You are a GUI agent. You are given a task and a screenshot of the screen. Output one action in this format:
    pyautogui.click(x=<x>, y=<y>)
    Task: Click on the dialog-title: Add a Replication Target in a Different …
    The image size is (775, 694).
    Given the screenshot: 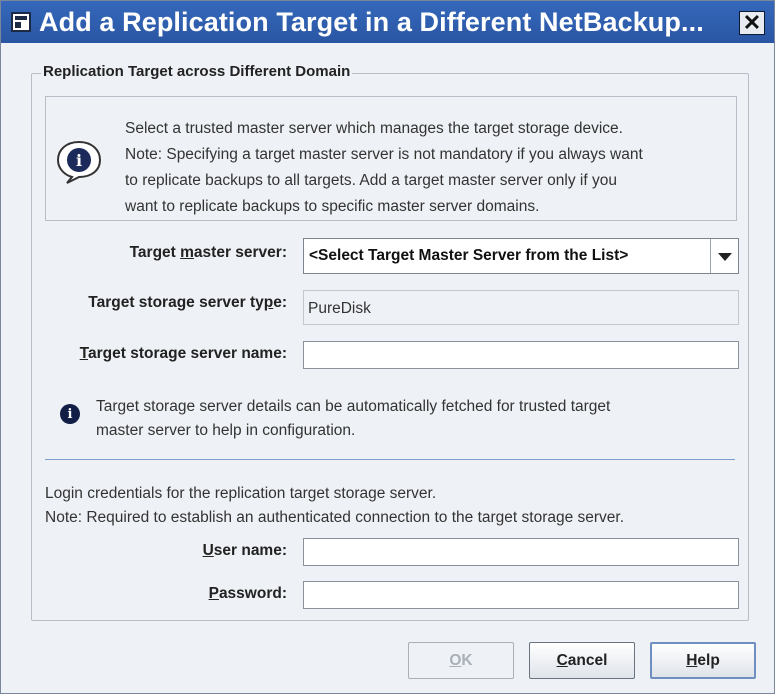 What is the action you would take?
    pyautogui.click(x=371, y=22)
    